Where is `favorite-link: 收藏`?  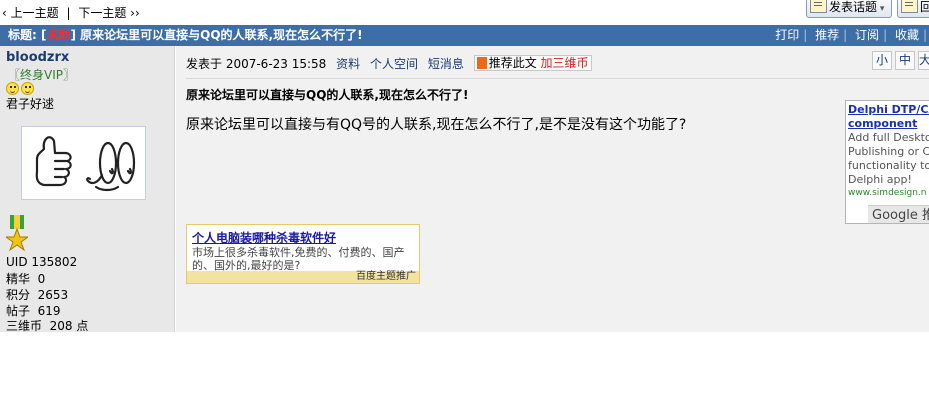
favorite-link: 收藏 is located at coordinates (907, 35).